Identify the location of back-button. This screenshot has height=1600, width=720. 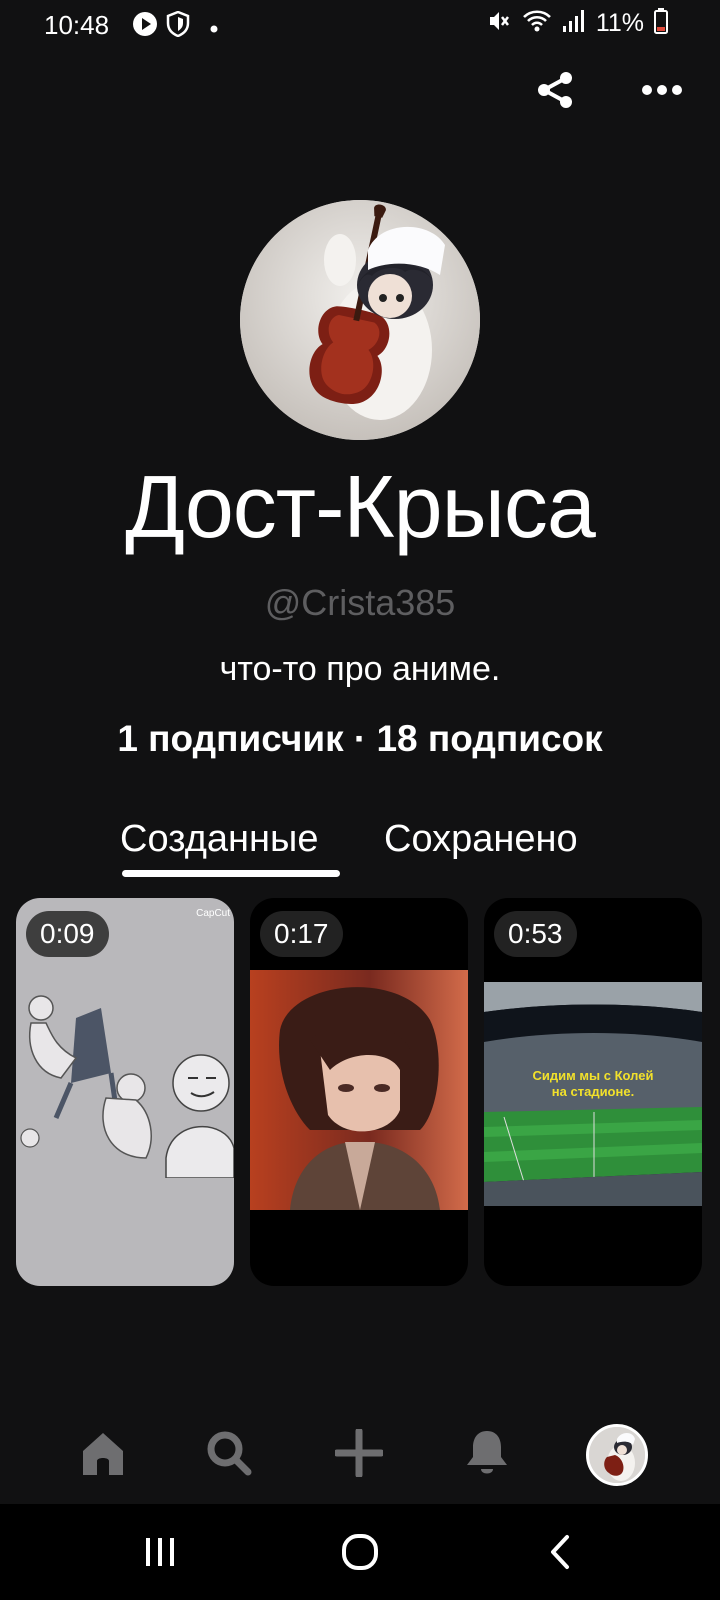
(560, 1554).